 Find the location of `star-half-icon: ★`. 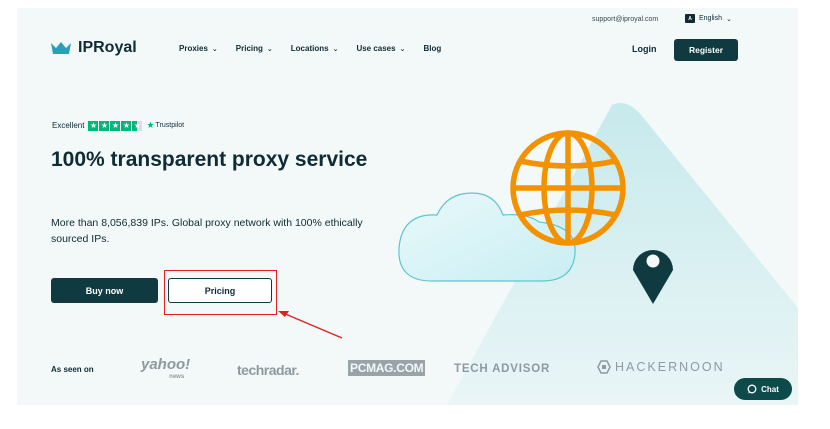

star-half-icon: ★ is located at coordinates (137, 125).